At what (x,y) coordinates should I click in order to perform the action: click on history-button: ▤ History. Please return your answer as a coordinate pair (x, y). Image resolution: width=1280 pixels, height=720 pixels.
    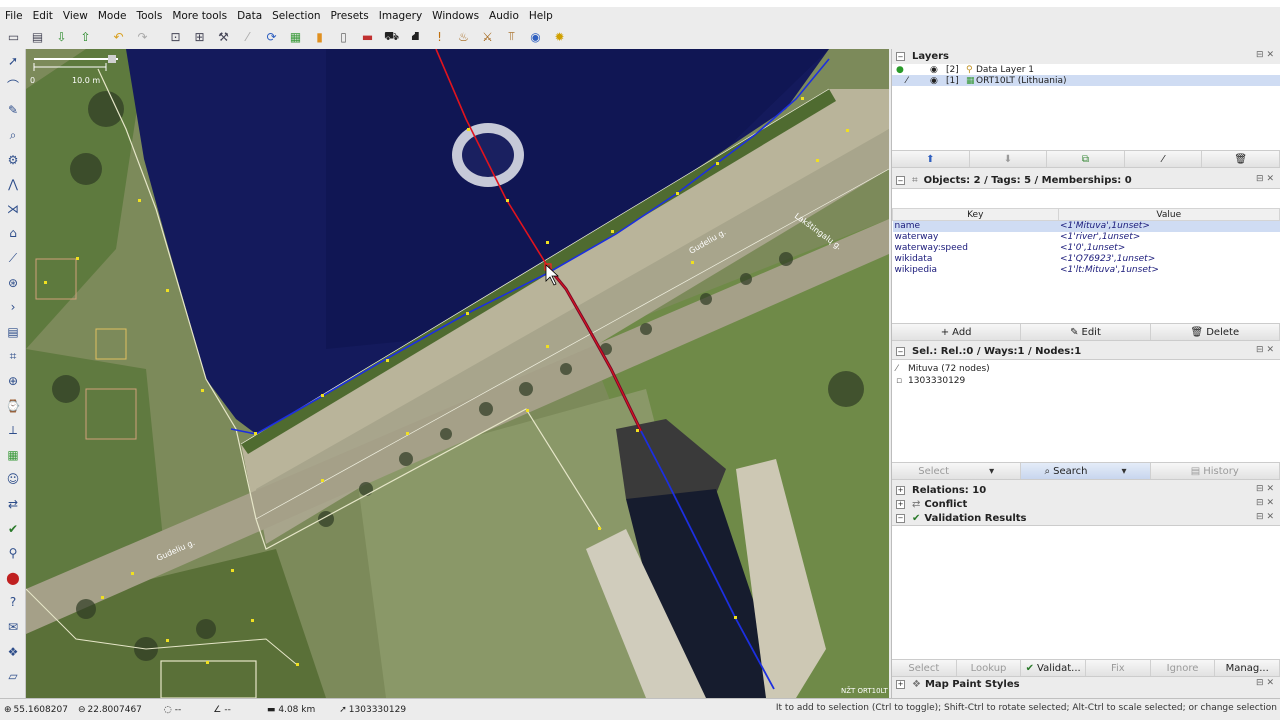
    Looking at the image, I should click on (1215, 471).